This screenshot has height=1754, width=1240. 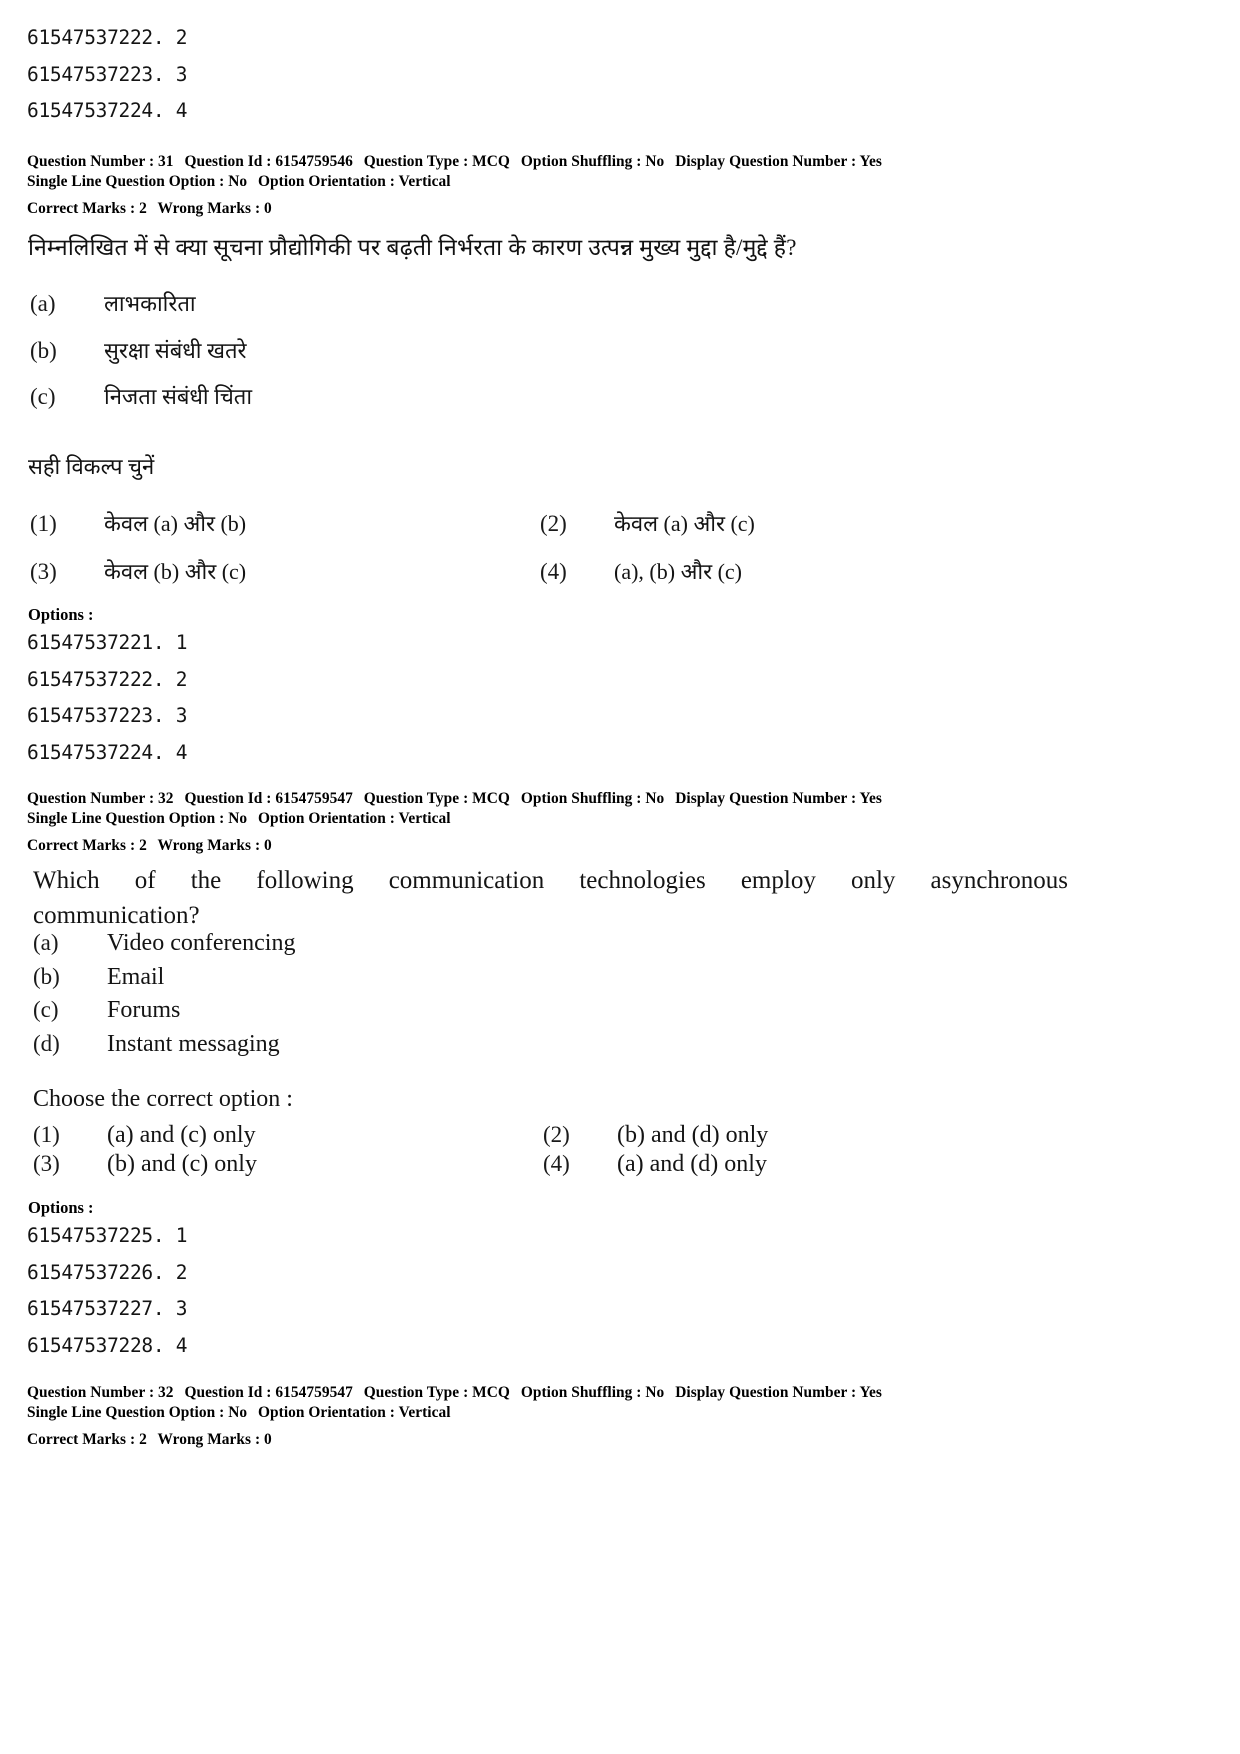 What do you see at coordinates (581, 798) in the screenshot?
I see `option-shuffling-label: Option Shuffling :` at bounding box center [581, 798].